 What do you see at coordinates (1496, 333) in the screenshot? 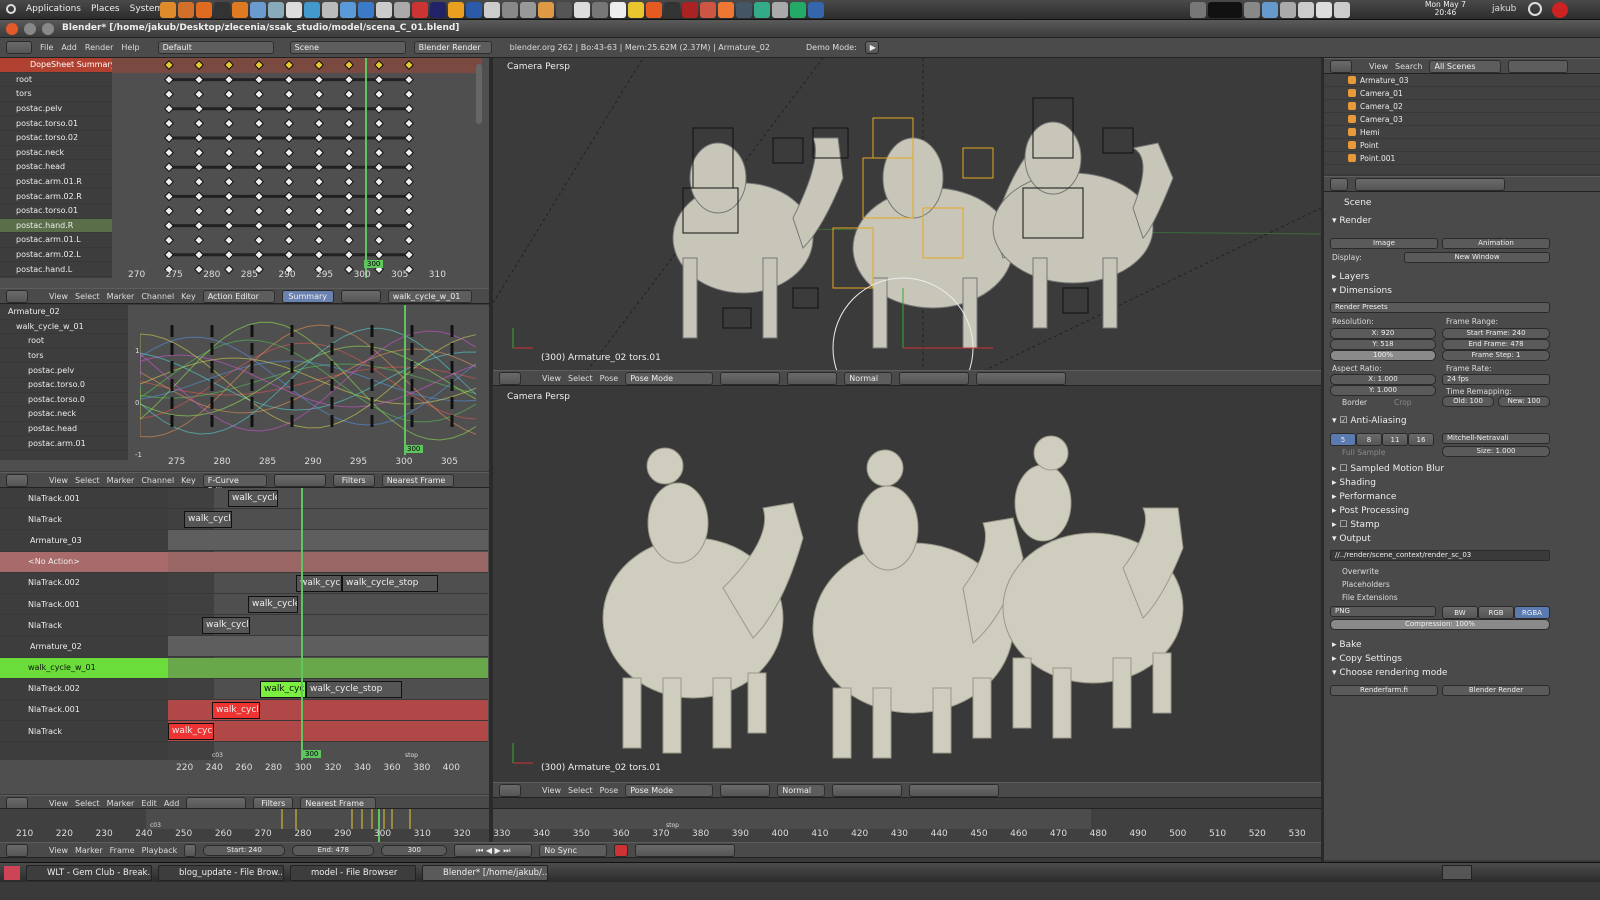
I see `start-frame-field: Start Frame: 240` at bounding box center [1496, 333].